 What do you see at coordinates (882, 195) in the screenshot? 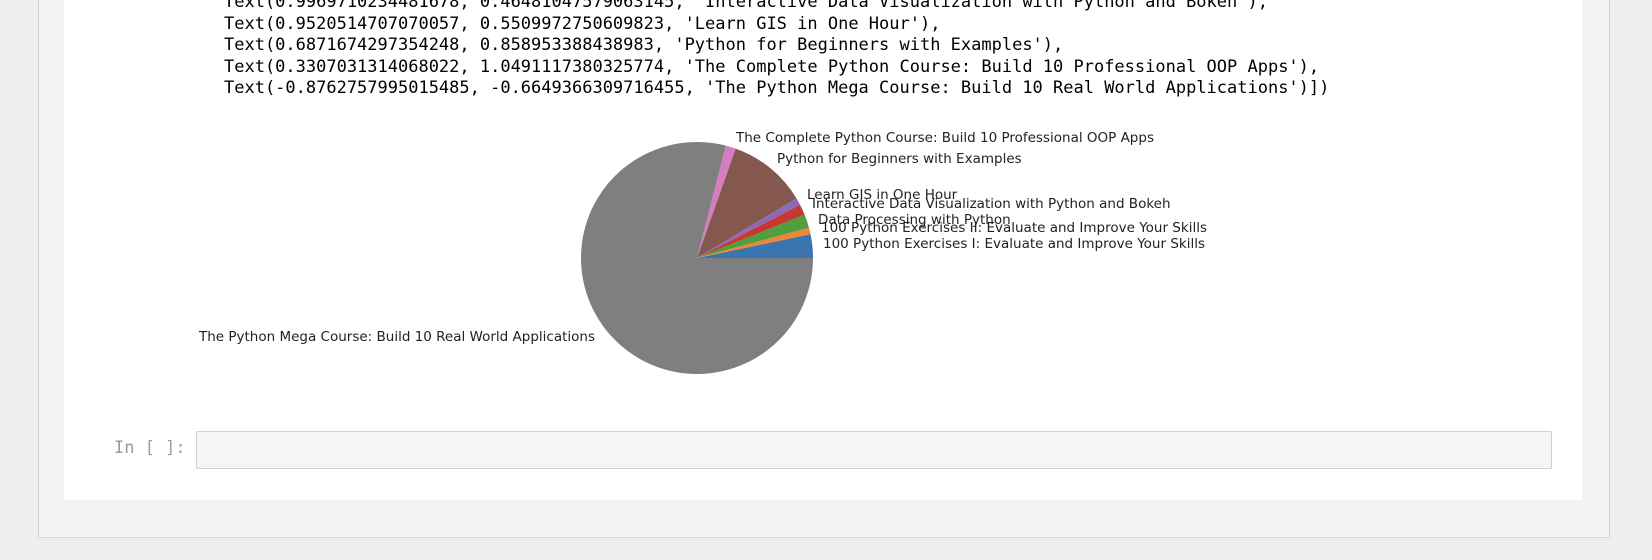
I see `pie-slice-label: Learn GIS in One Hour` at bounding box center [882, 195].